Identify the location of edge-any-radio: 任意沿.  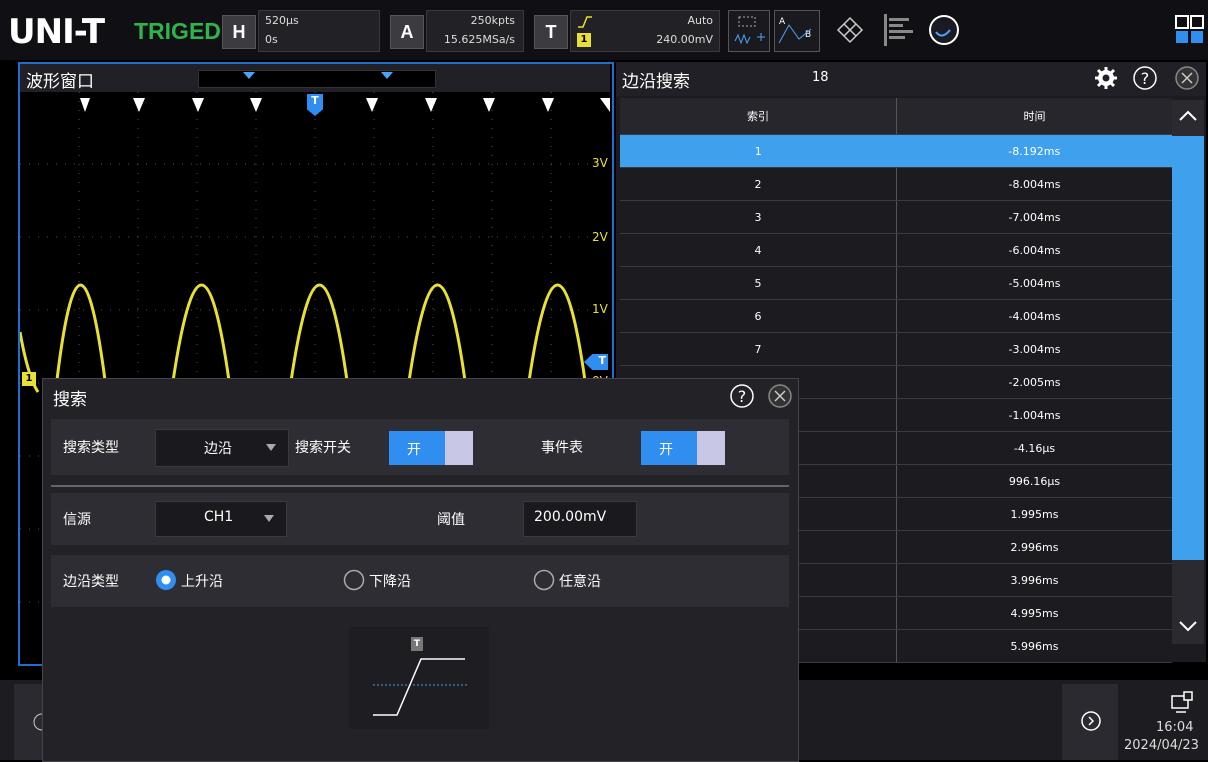
(593, 580).